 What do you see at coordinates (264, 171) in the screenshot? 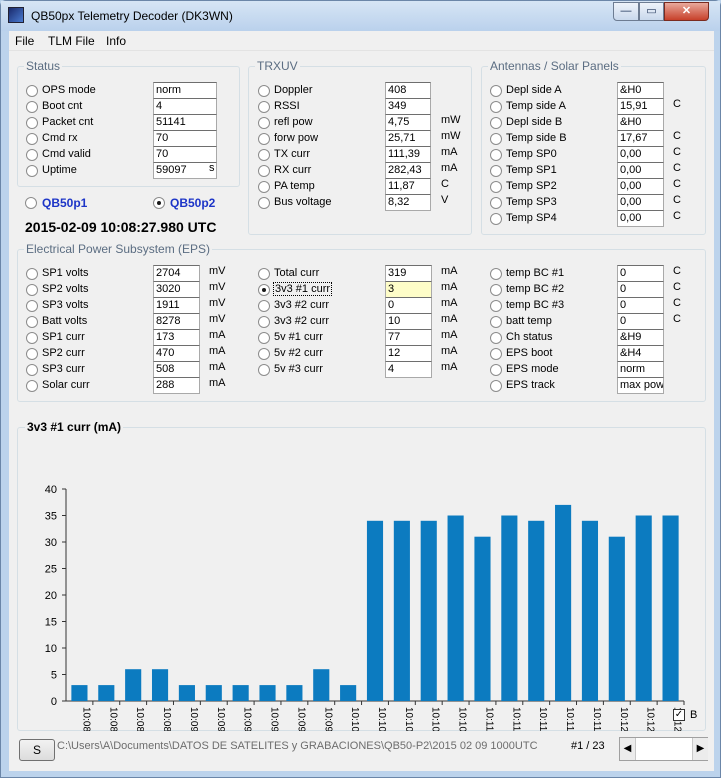
I see `radio-rx-curr` at bounding box center [264, 171].